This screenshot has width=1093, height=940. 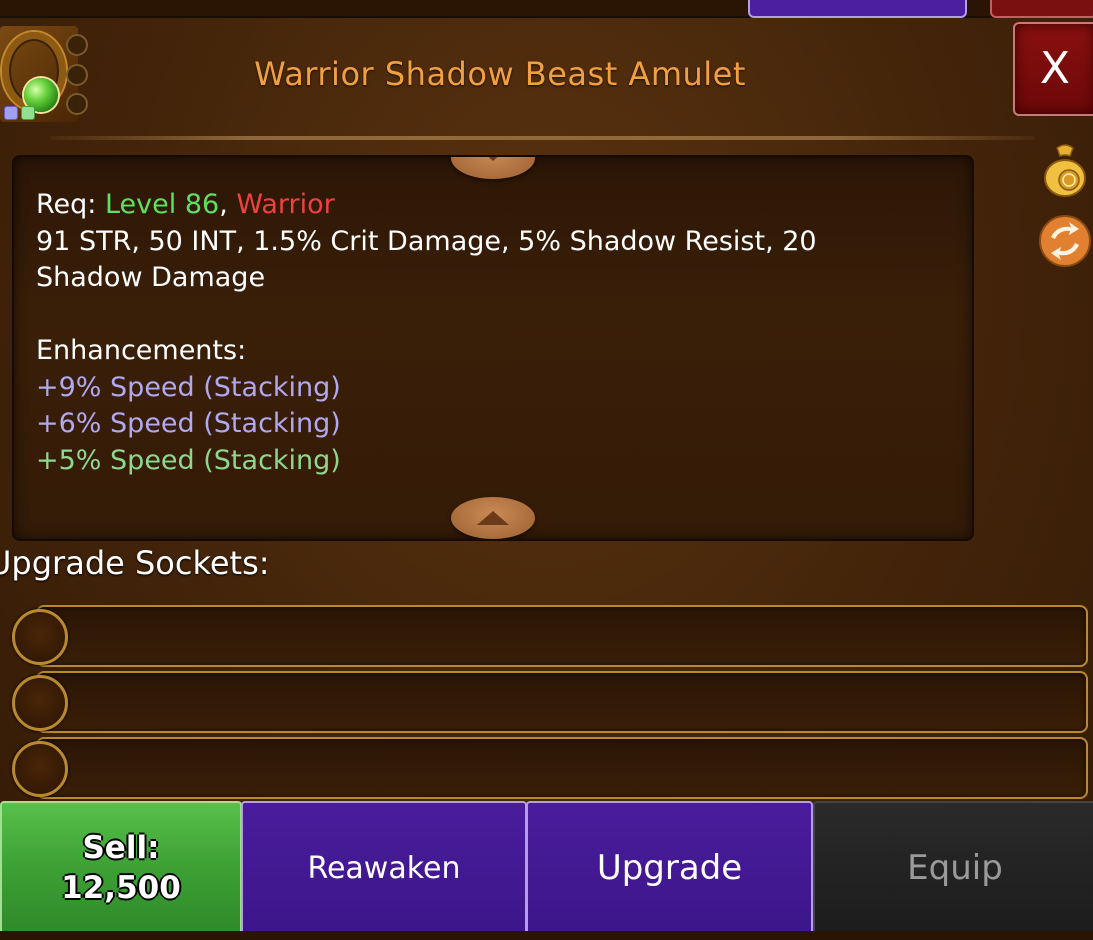 What do you see at coordinates (188, 423) in the screenshot?
I see `enhancement-item: +6% Speed (Stacking)` at bounding box center [188, 423].